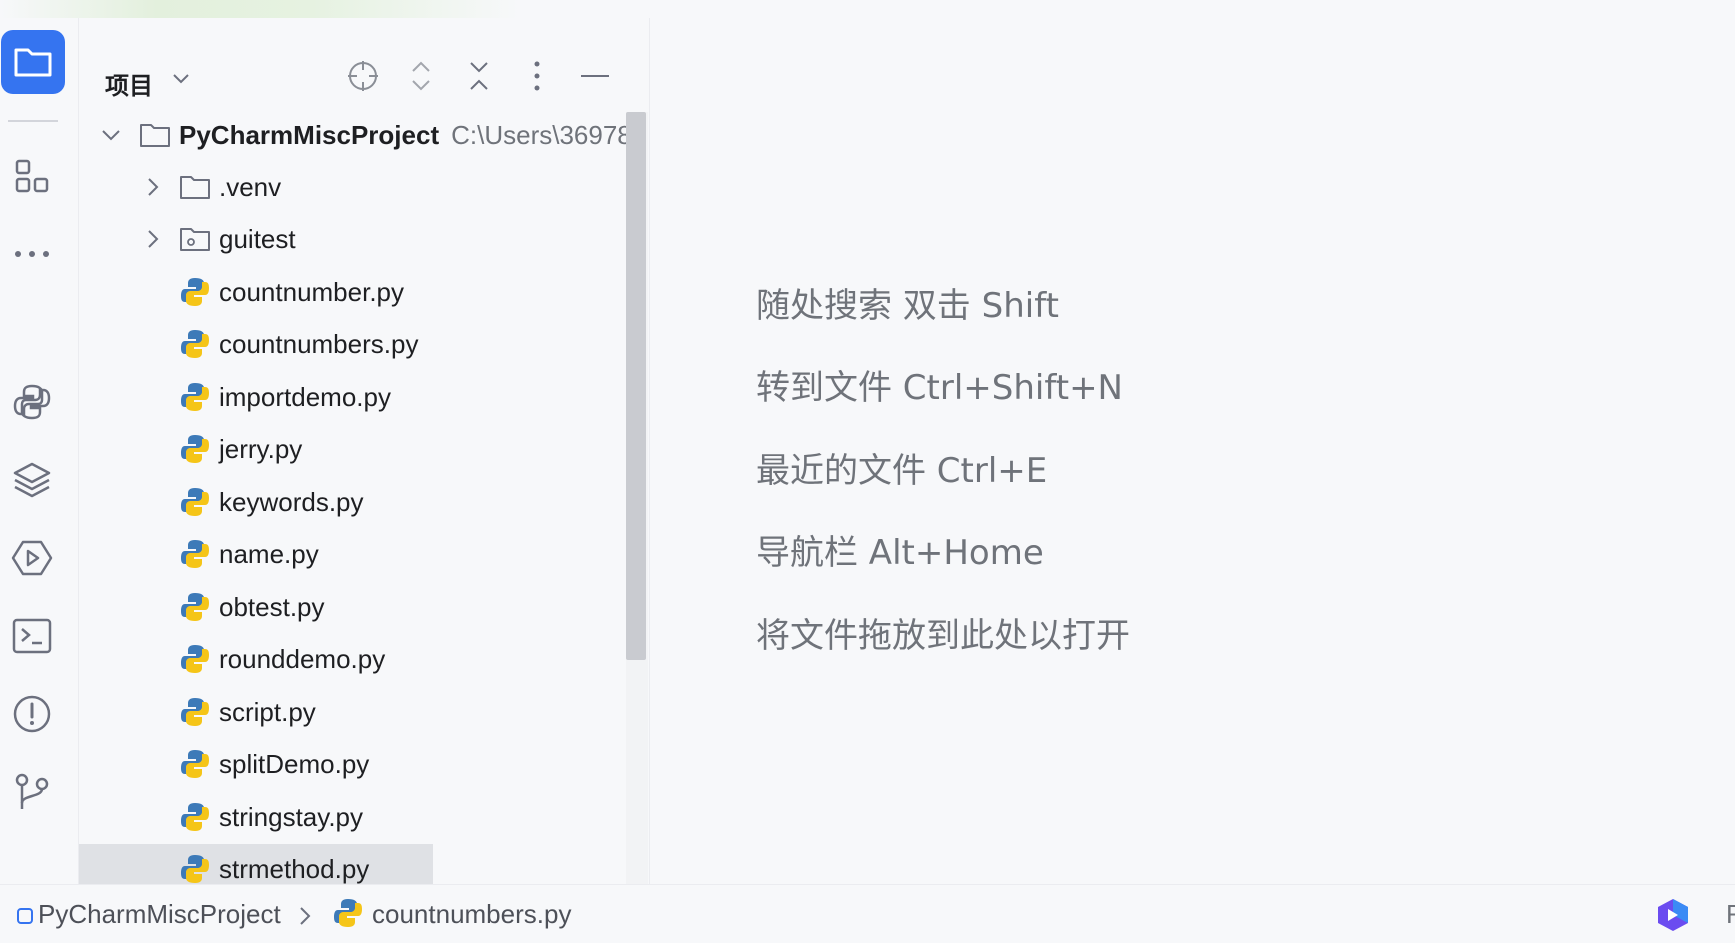  What do you see at coordinates (159, 914) in the screenshot?
I see `breadcrumb-project: PyCharmMiscProject` at bounding box center [159, 914].